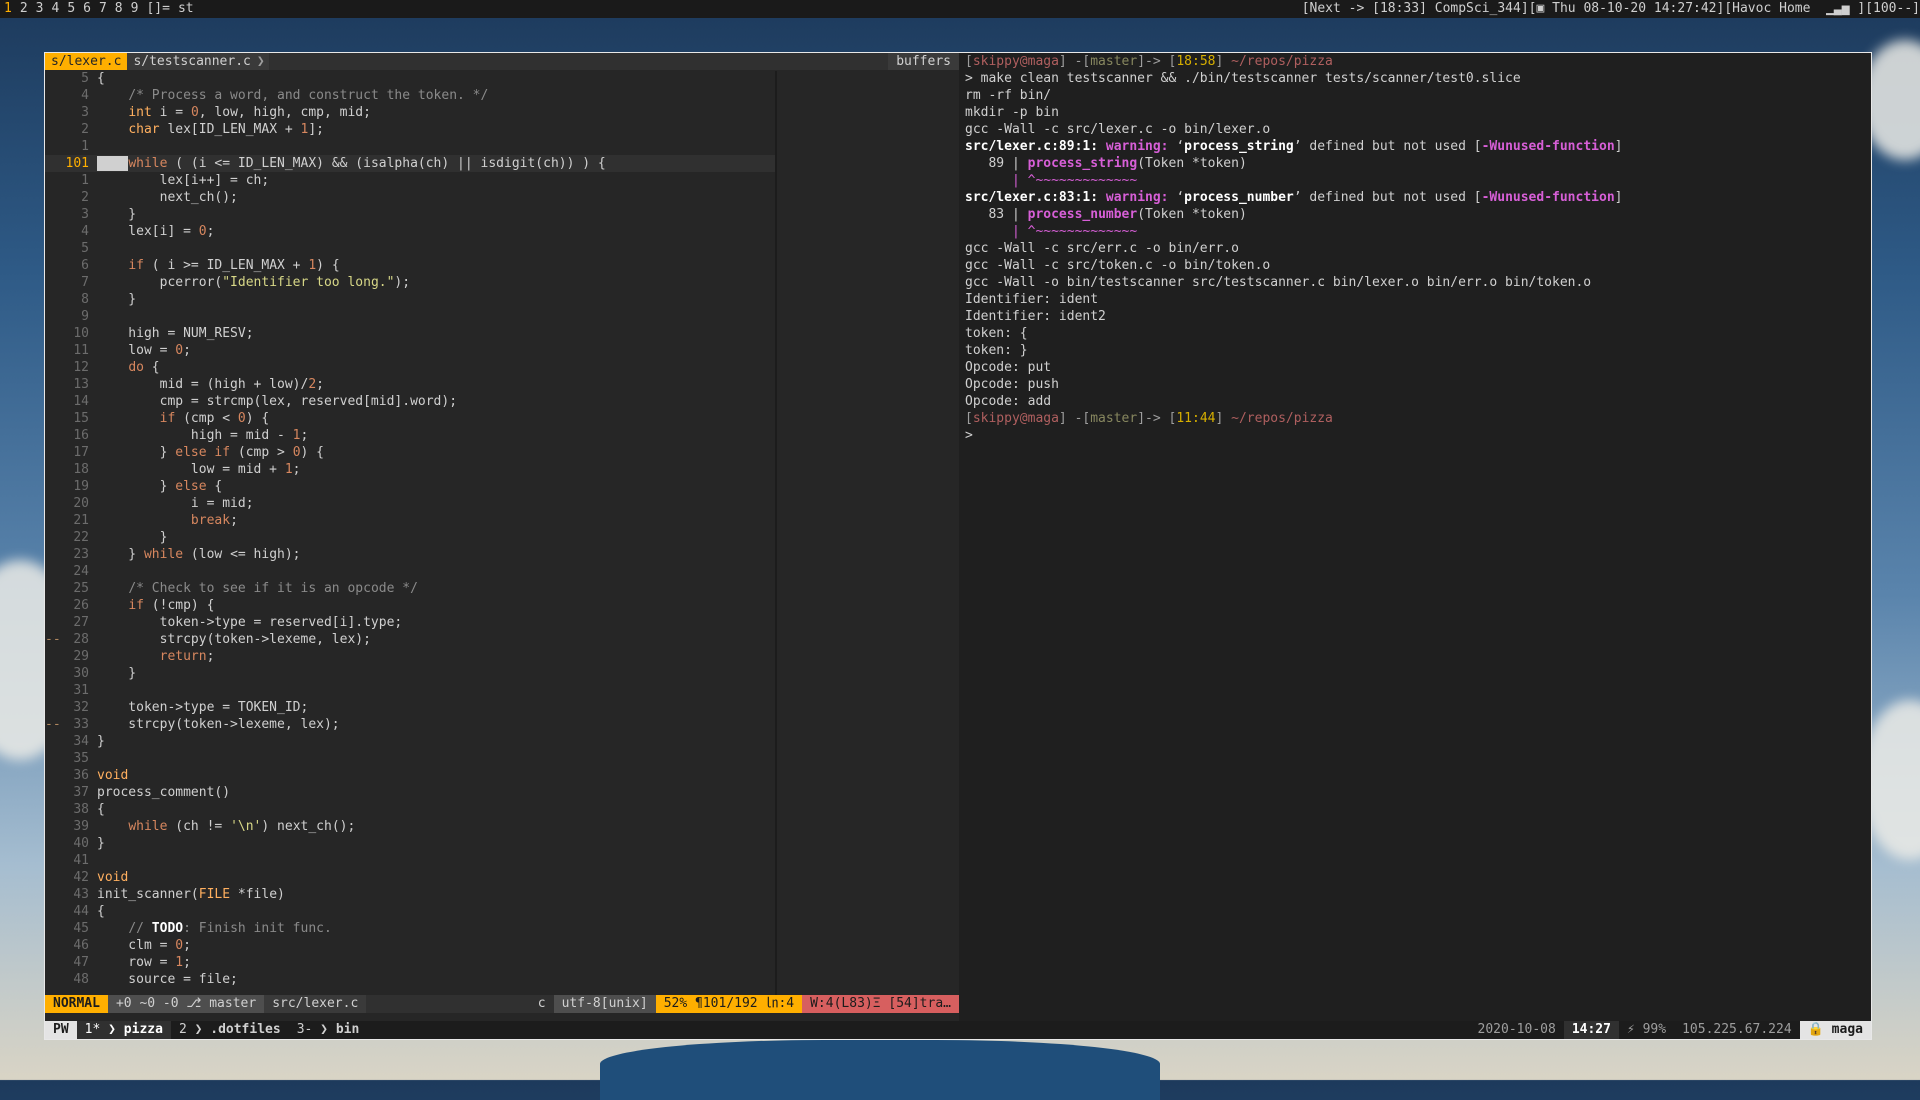 This screenshot has width=1920, height=1100. Describe the element at coordinates (410, 792) in the screenshot. I see `code-line: 37 process_comment()` at that location.